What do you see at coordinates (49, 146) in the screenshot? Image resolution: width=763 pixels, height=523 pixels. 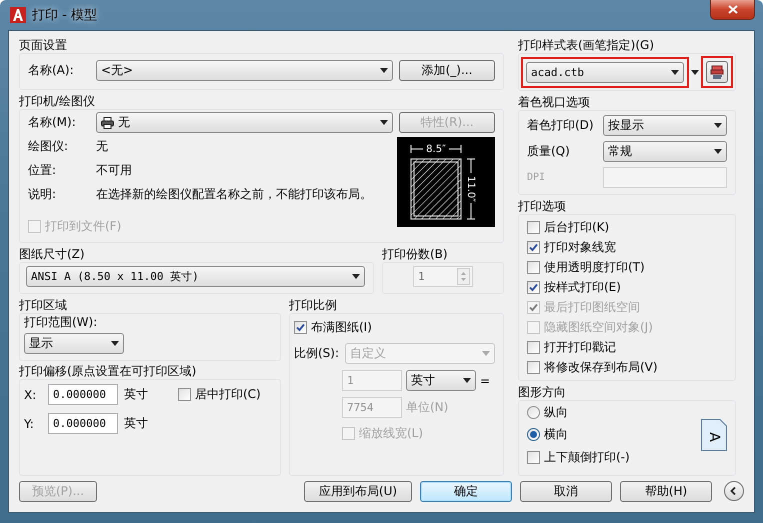 I see `info-label: 绘图仪:` at bounding box center [49, 146].